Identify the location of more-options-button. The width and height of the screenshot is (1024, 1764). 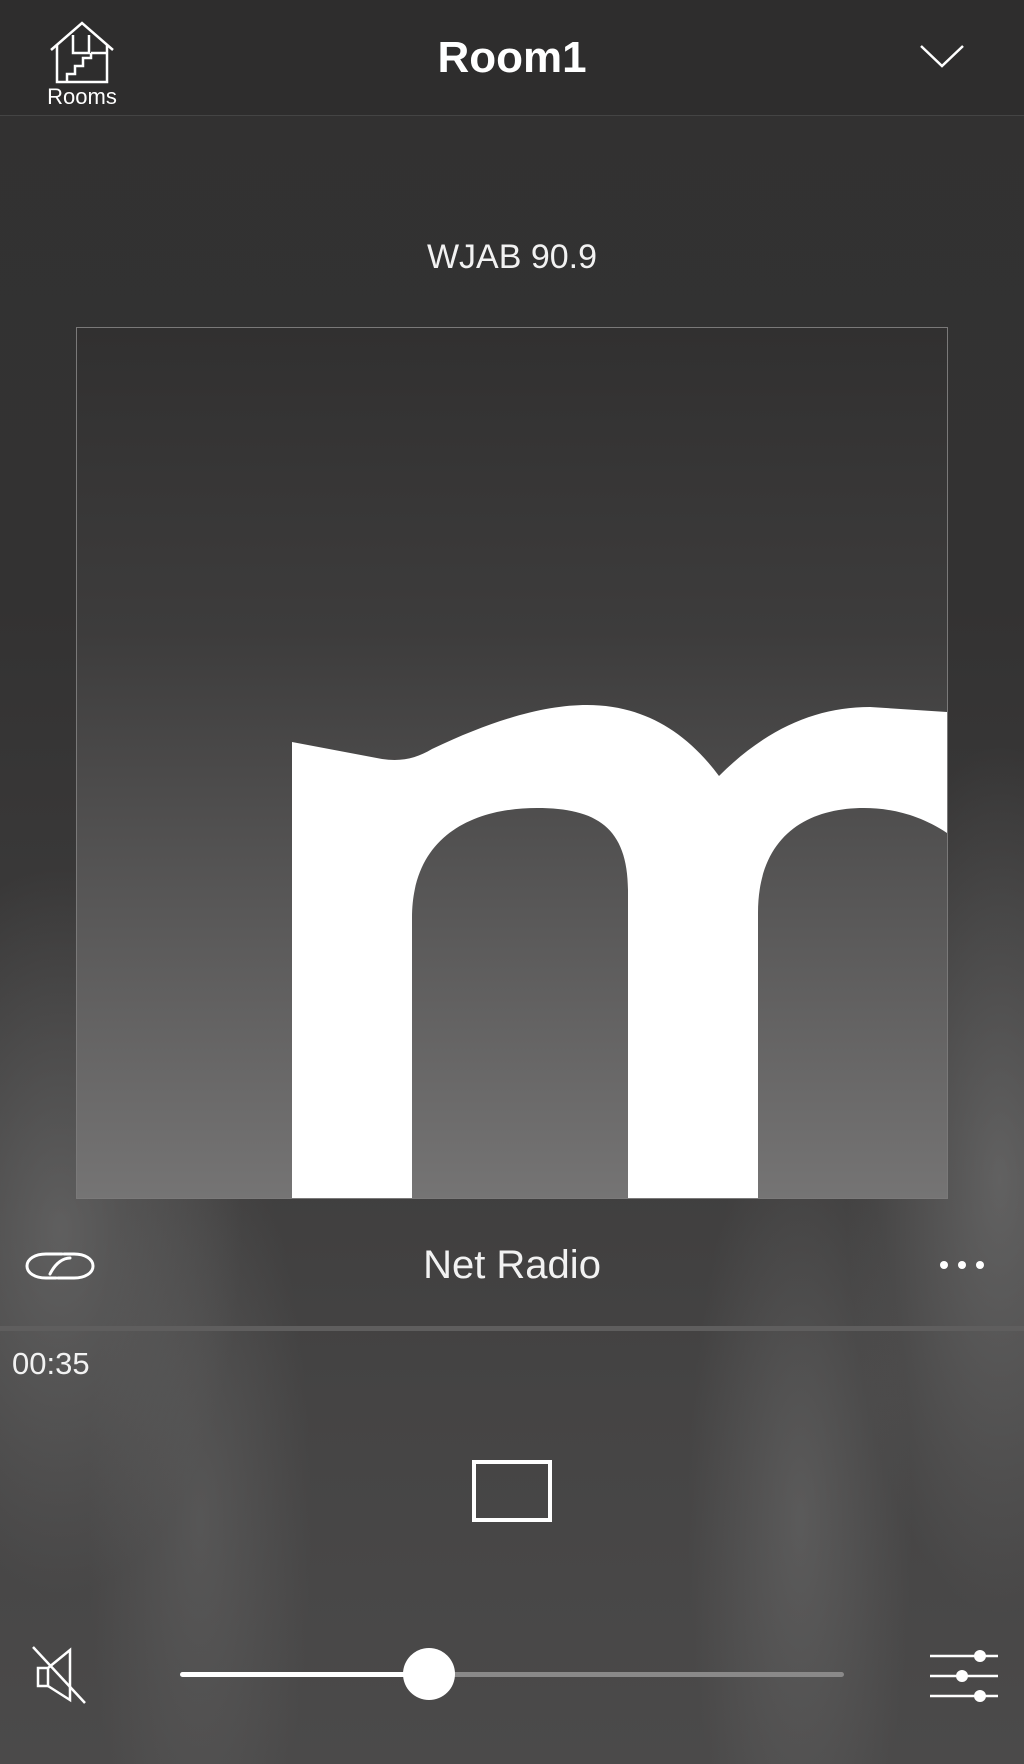
(962, 1265).